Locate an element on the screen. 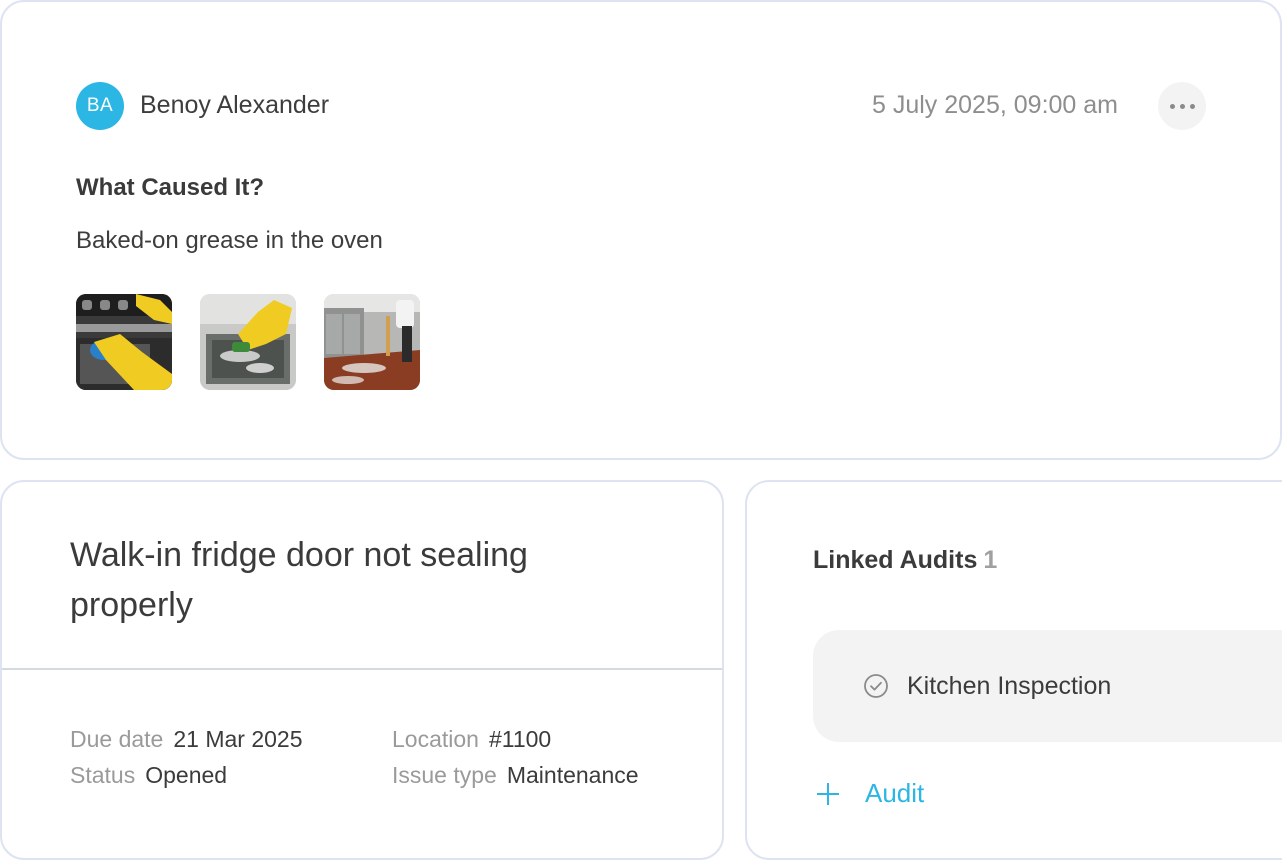 The width and height of the screenshot is (1282, 860). issue-type-label: Issue type is located at coordinates (444, 775).